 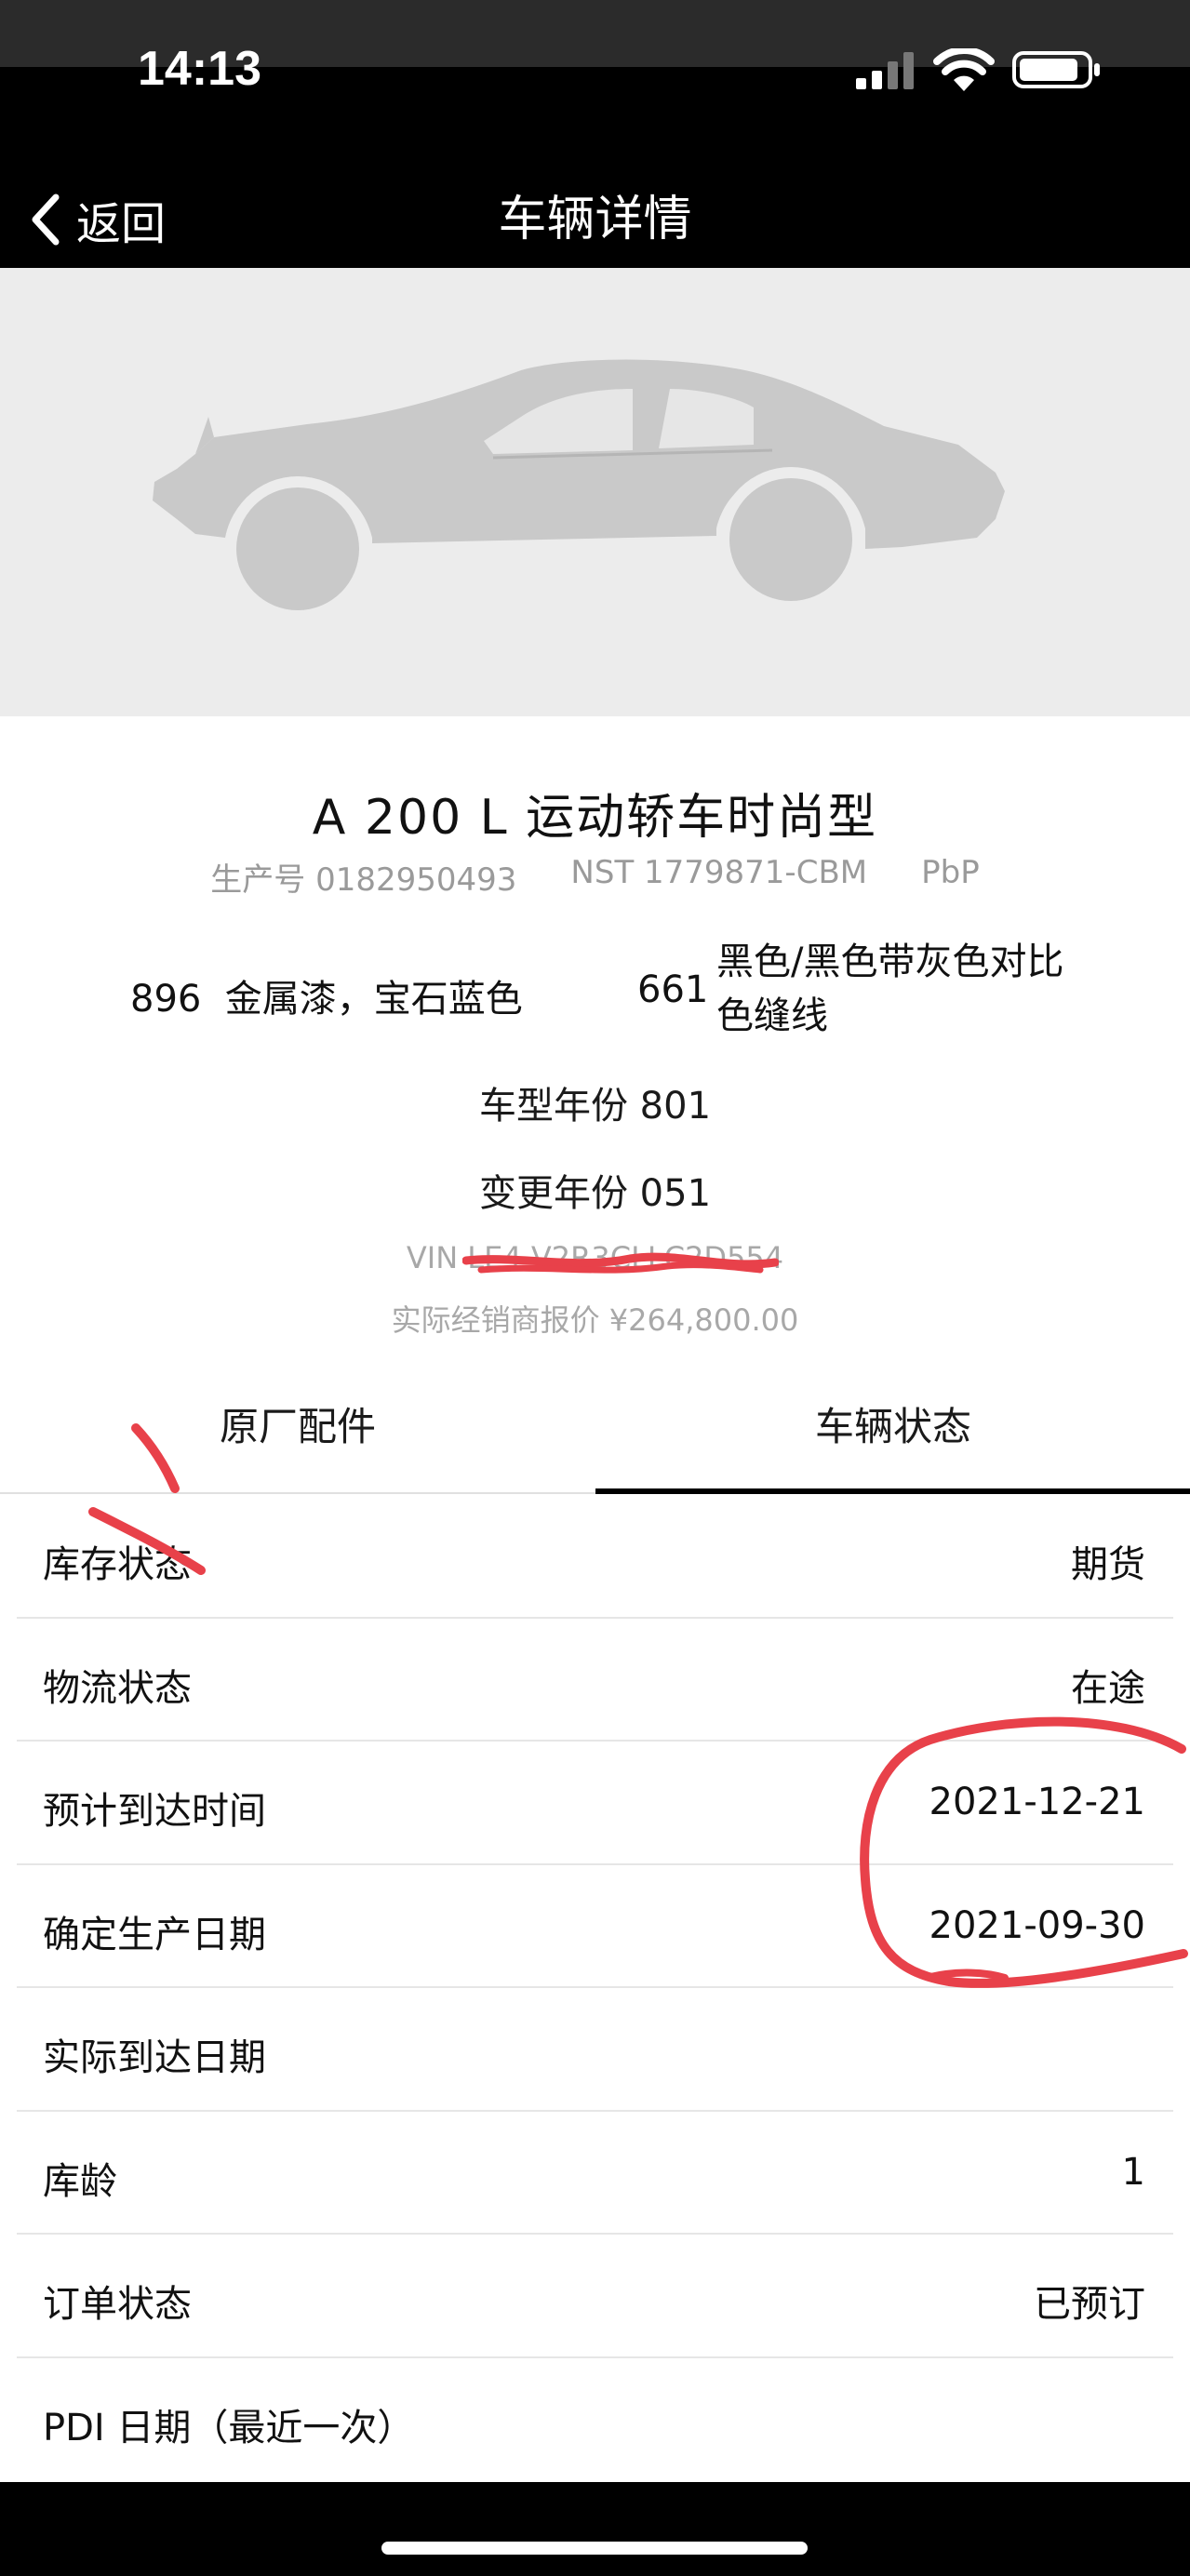 I want to click on upholstery-name: 黑色/黑色带灰色对比色缝线, so click(x=890, y=989).